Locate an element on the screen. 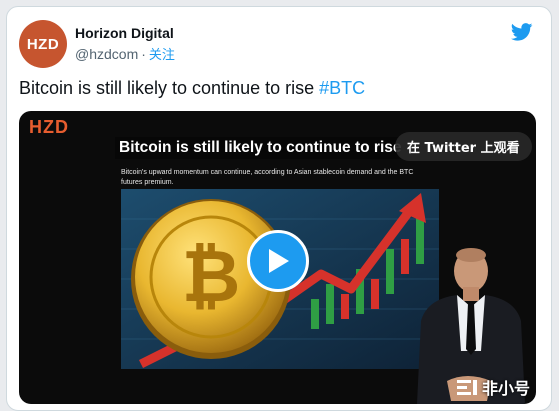 This screenshot has height=411, width=559. watermark: 非小号 is located at coordinates (493, 387).